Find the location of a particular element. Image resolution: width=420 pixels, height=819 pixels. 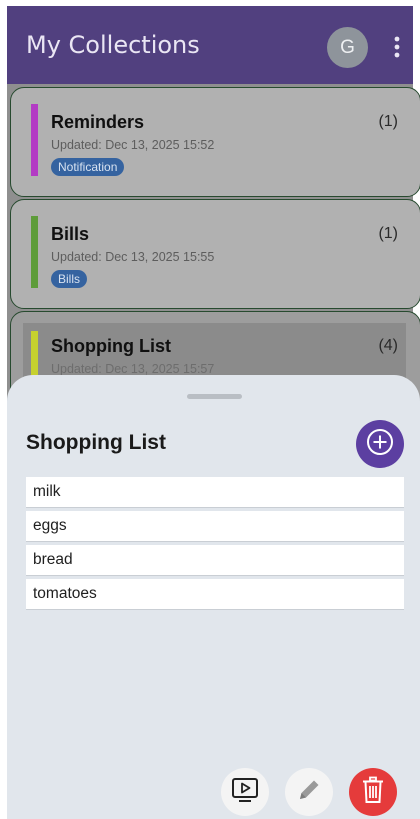

app-title: My Collections is located at coordinates (113, 45).